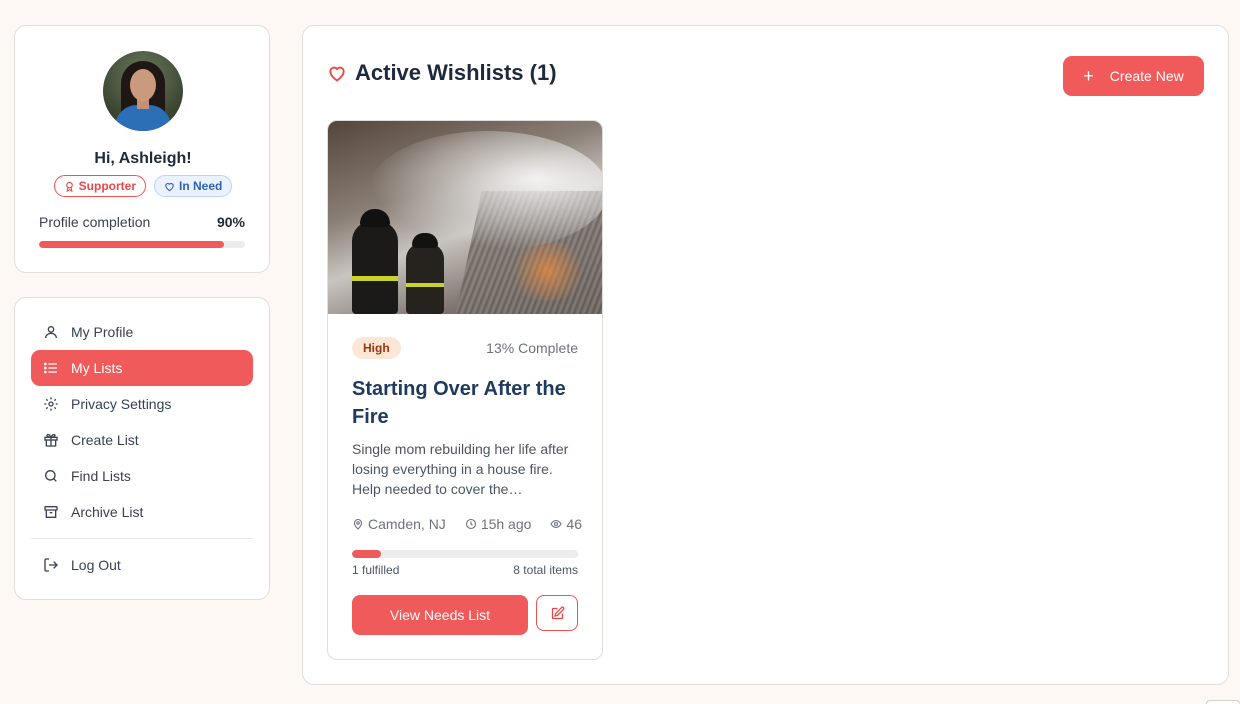 The image size is (1240, 704). I want to click on view-count: 46, so click(566, 524).